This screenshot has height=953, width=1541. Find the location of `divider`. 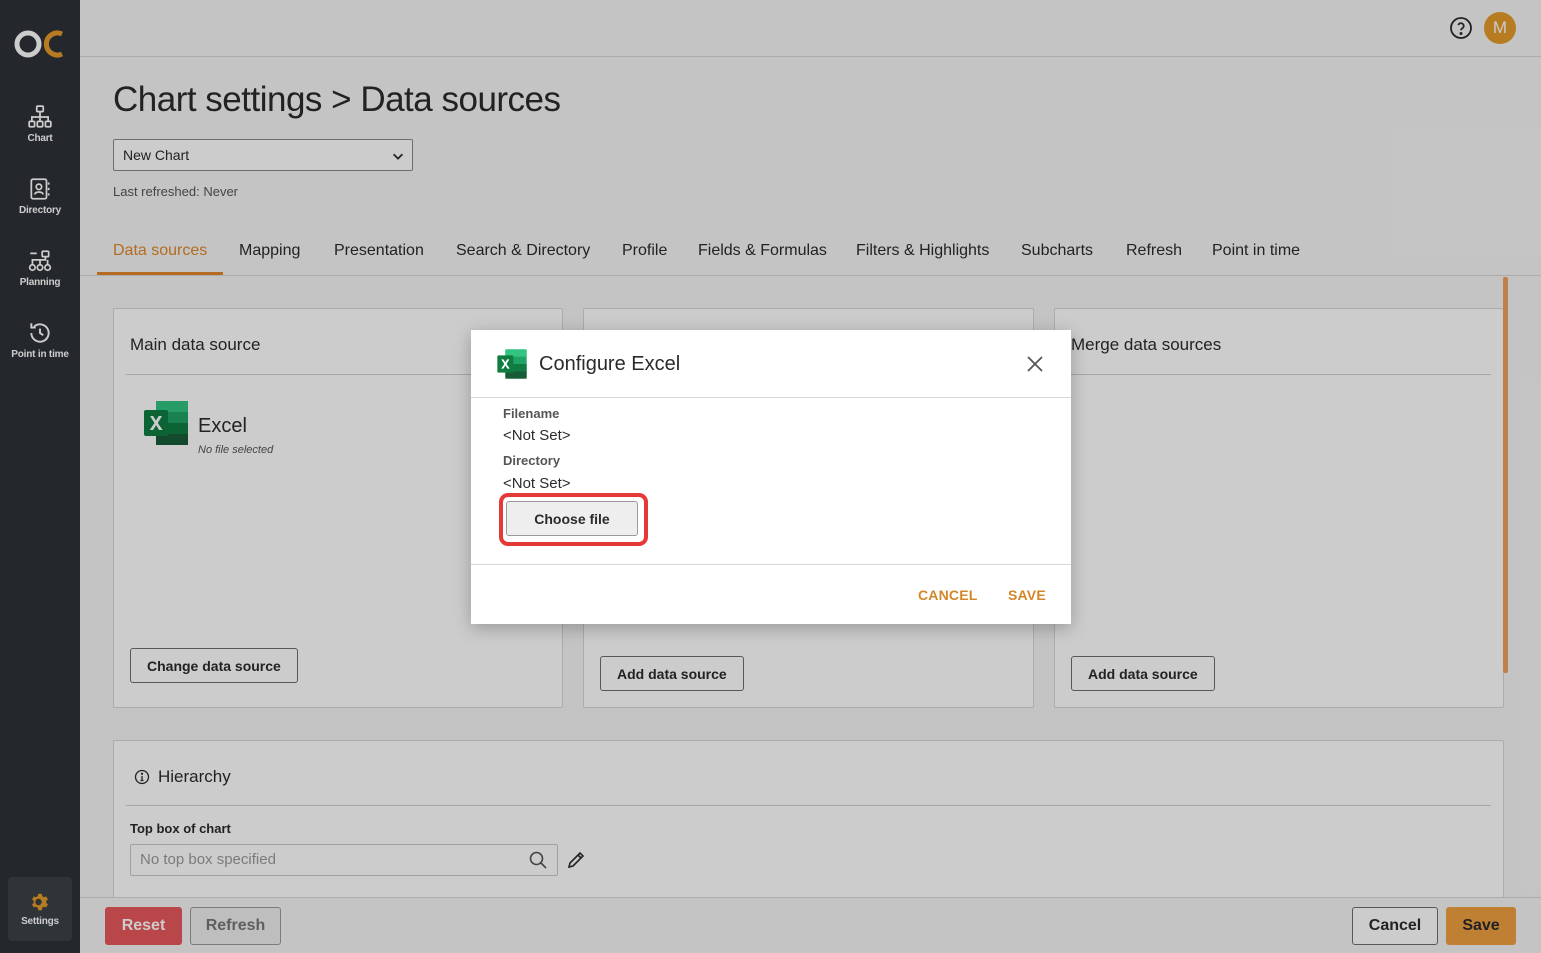

divider is located at coordinates (771, 564).